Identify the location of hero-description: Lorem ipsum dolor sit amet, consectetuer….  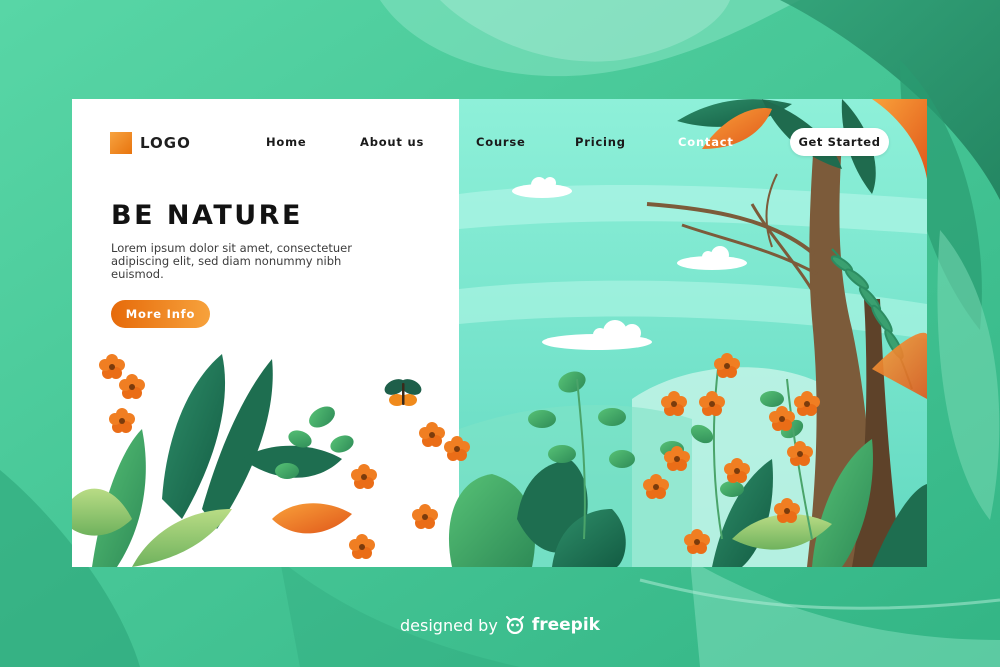
(231, 261).